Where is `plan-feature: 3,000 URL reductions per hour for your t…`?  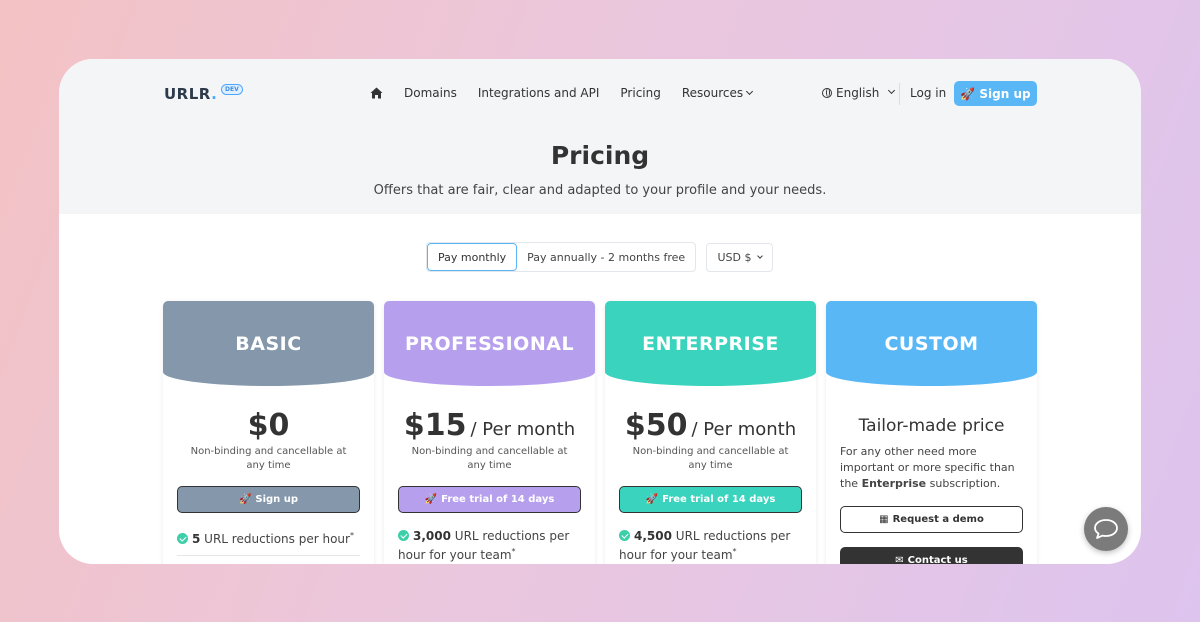
plan-feature: 3,000 URL reductions per hour for your t… is located at coordinates (484, 545).